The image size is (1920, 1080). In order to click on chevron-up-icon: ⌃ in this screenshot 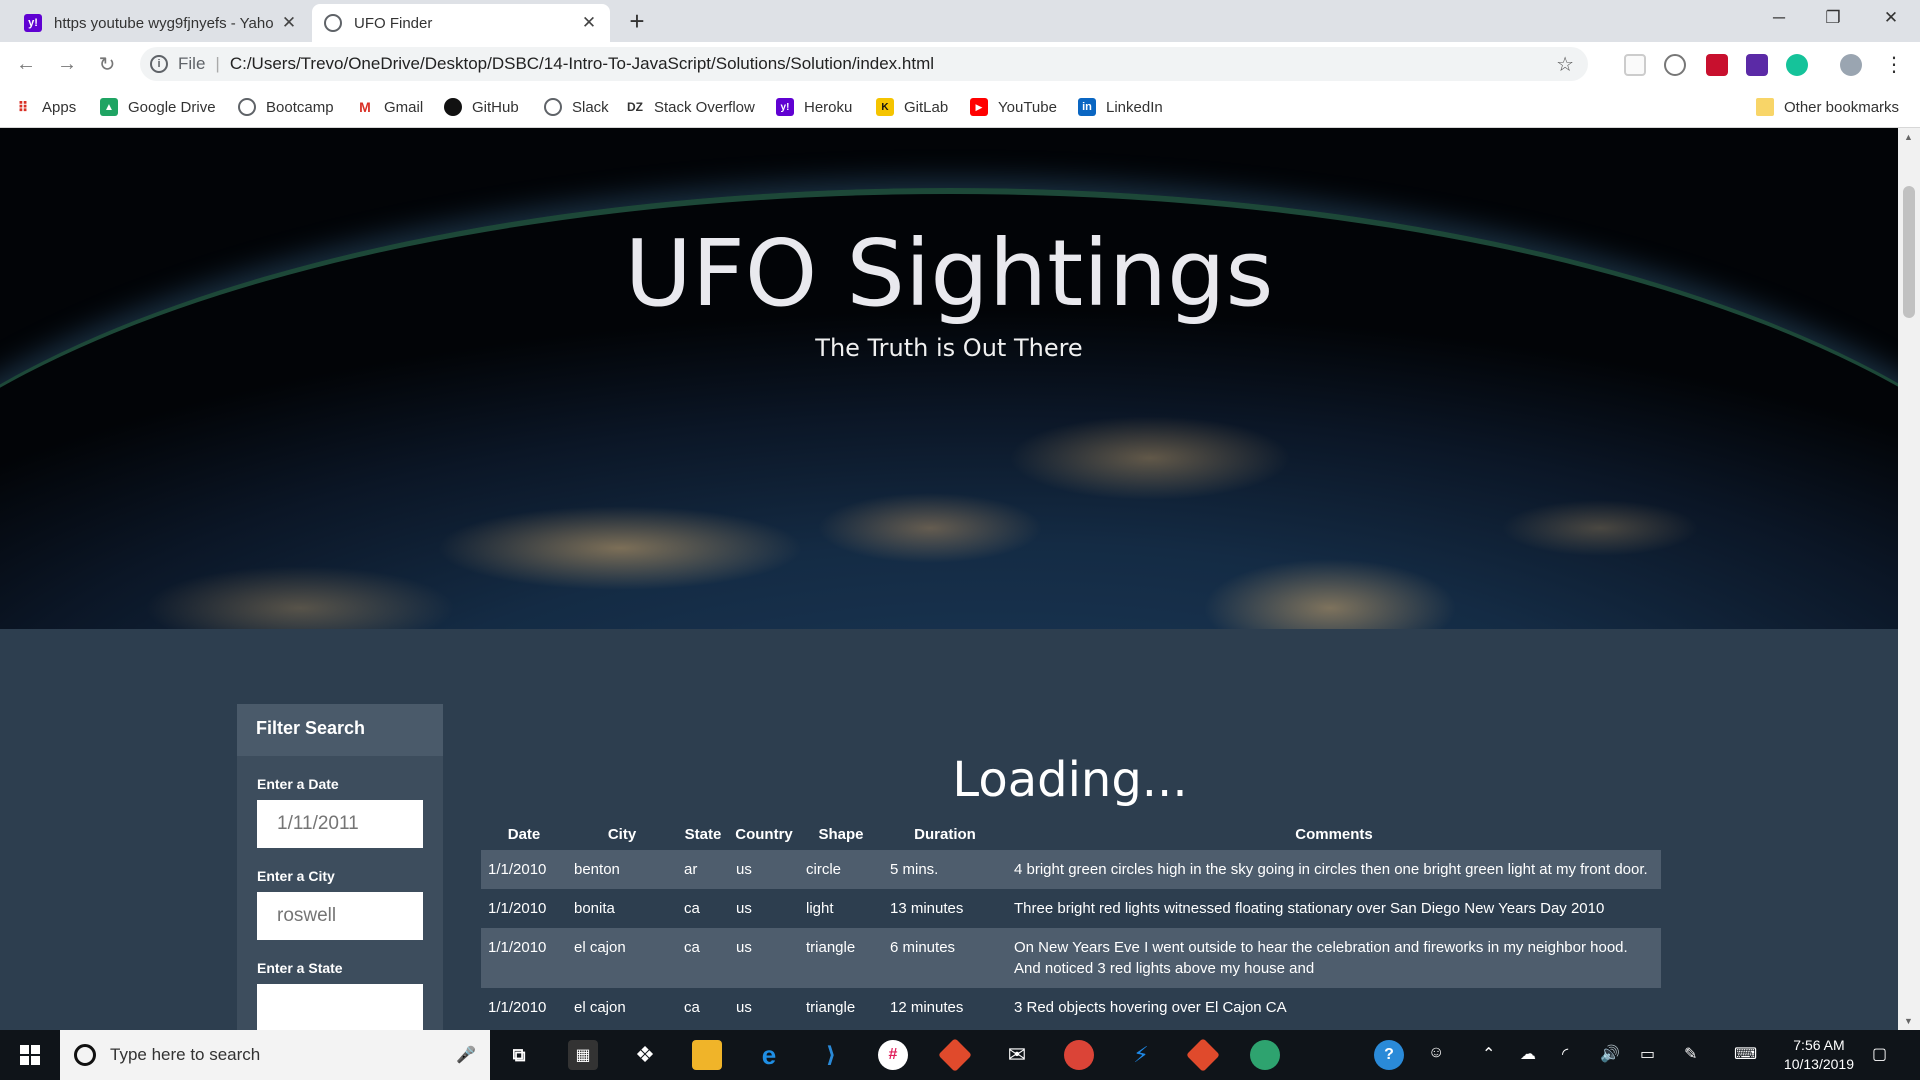, I will do `click(1488, 1054)`.